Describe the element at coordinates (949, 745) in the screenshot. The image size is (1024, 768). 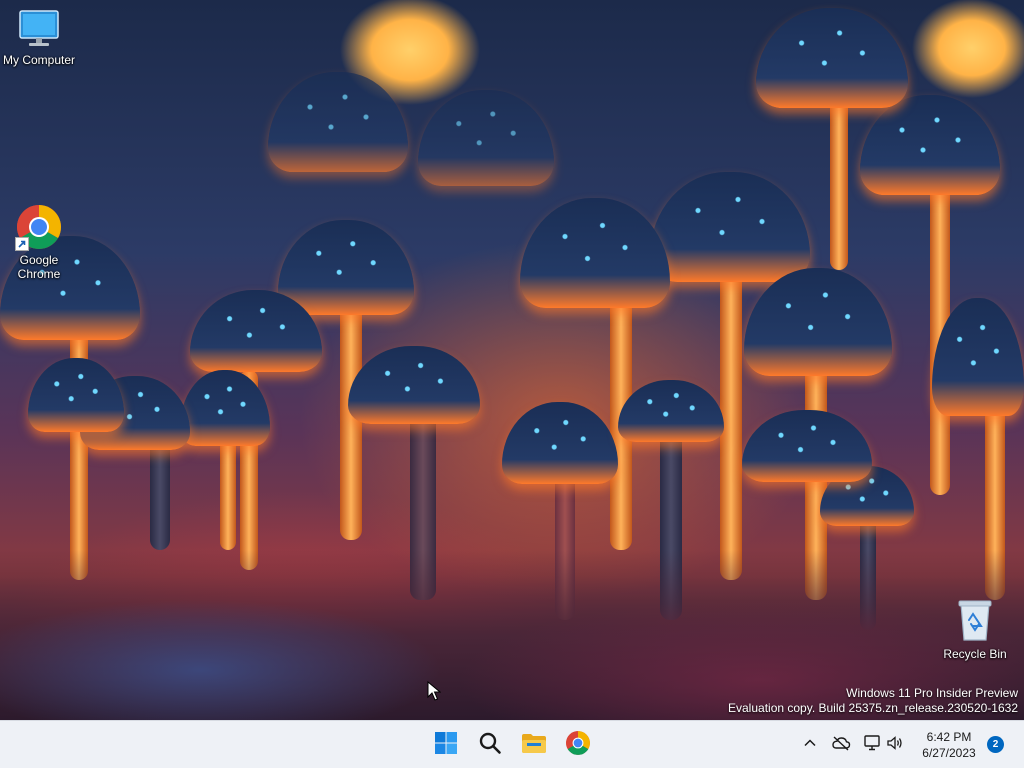
I see `taskbar-clock: 6:42 PM 6/27/2023` at that location.